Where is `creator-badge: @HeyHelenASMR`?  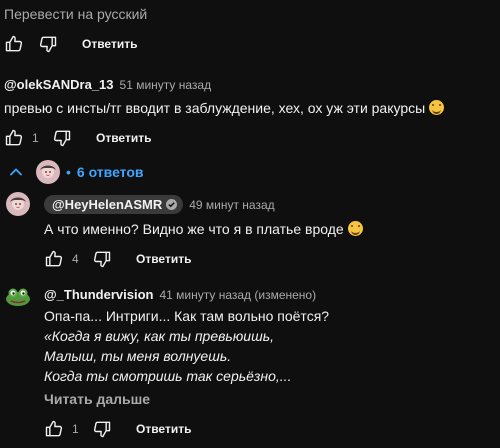 creator-badge: @HeyHelenASMR is located at coordinates (114, 204).